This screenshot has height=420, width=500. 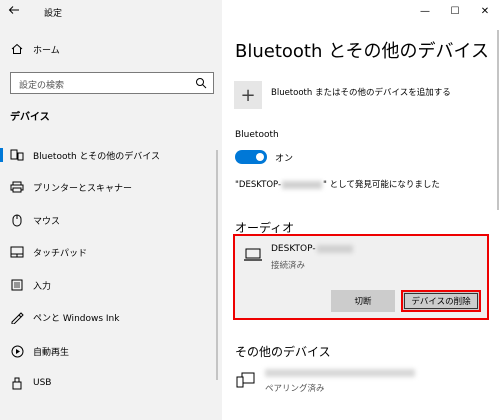 I want to click on discover-prefix: "DESKTOP-, so click(x=258, y=185).